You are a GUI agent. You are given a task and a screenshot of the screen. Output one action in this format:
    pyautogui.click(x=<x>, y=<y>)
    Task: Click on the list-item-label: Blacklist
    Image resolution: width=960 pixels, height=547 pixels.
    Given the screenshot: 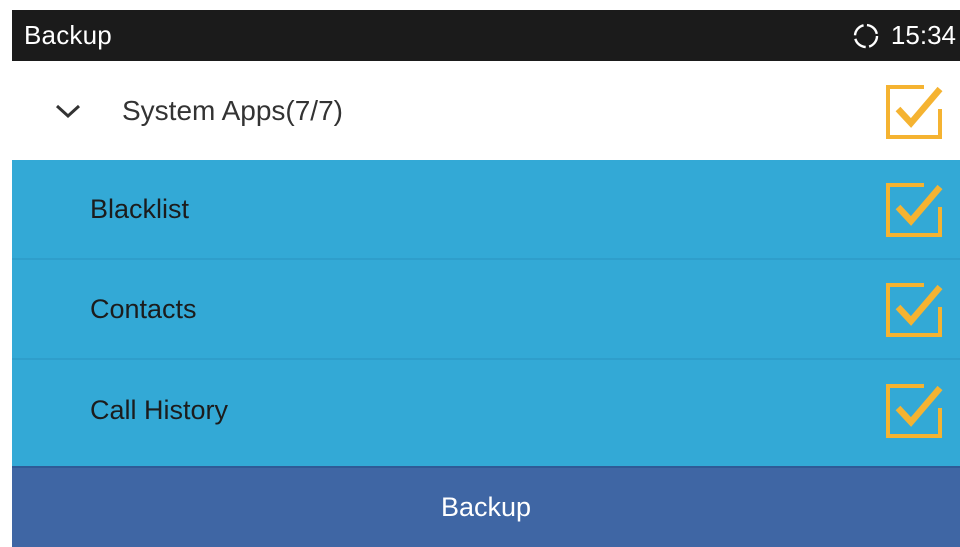 What is the action you would take?
    pyautogui.click(x=140, y=208)
    